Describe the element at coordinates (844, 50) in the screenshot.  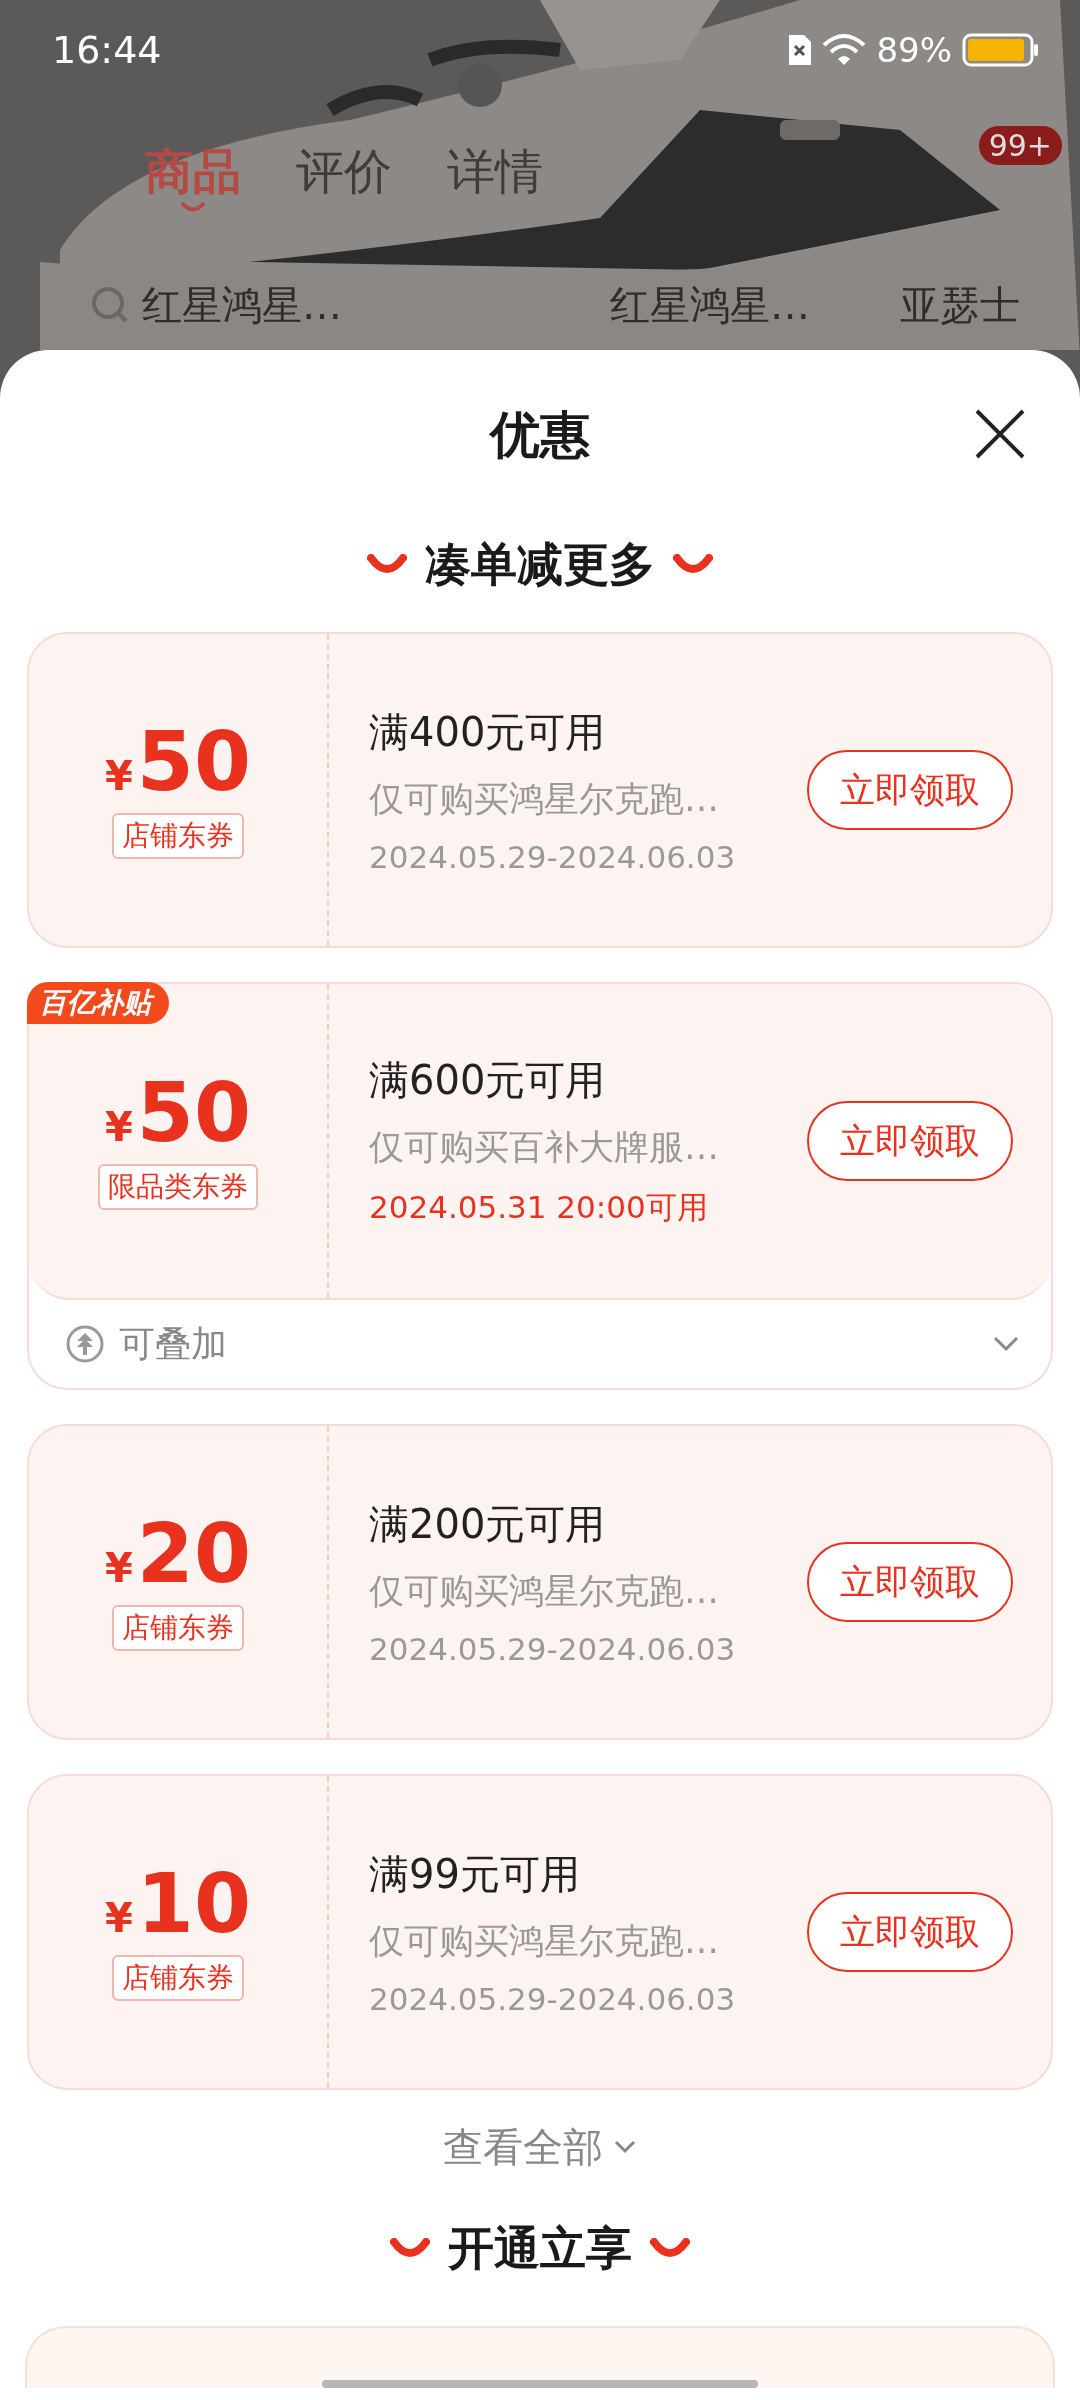
I see `wifi-icon` at that location.